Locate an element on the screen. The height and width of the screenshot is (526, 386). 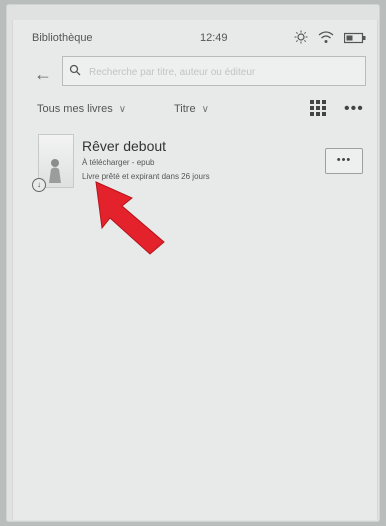
wifi-icon is located at coordinates (326, 39).